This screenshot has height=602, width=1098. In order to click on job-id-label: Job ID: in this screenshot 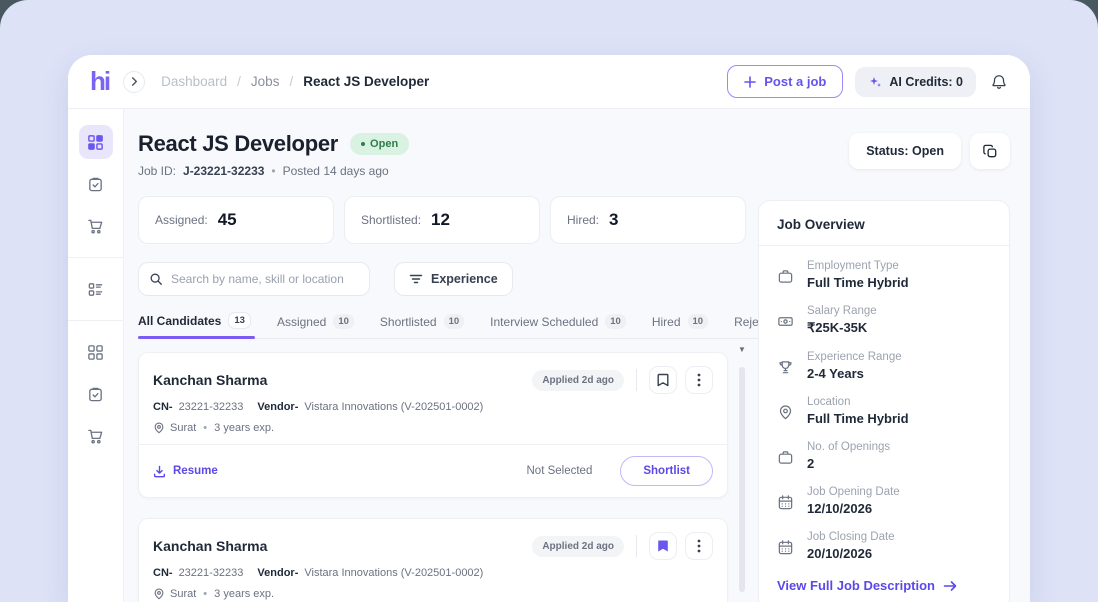, I will do `click(157, 171)`.